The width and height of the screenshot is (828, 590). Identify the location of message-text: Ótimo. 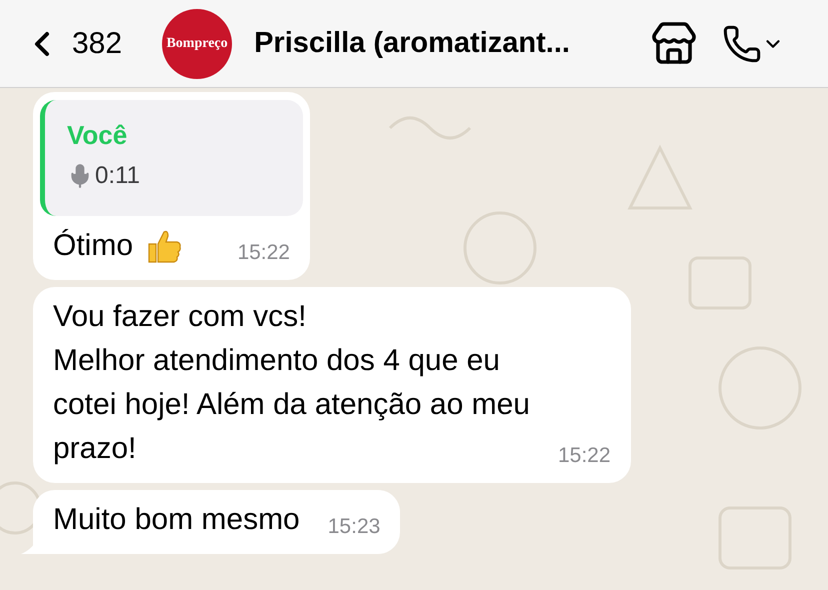
(93, 246).